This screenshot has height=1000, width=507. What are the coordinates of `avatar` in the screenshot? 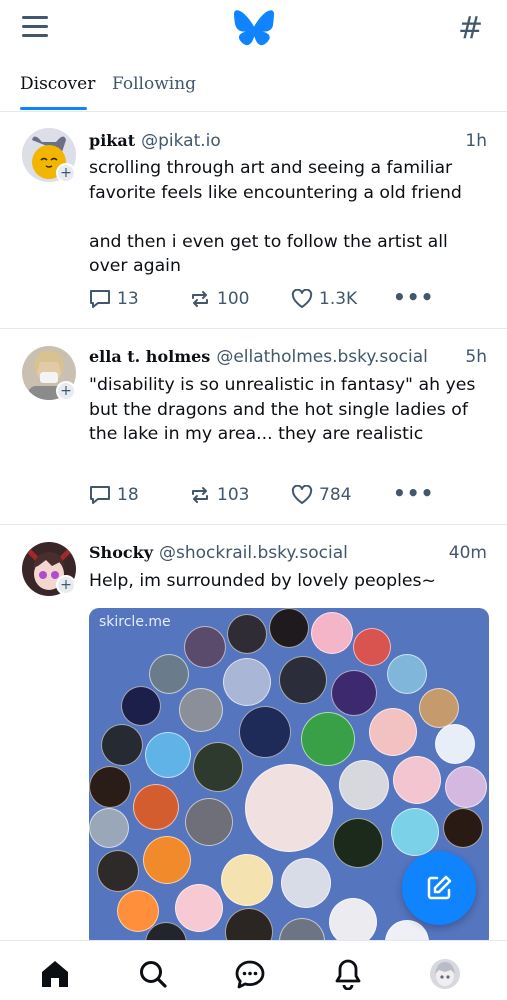 It's located at (445, 974).